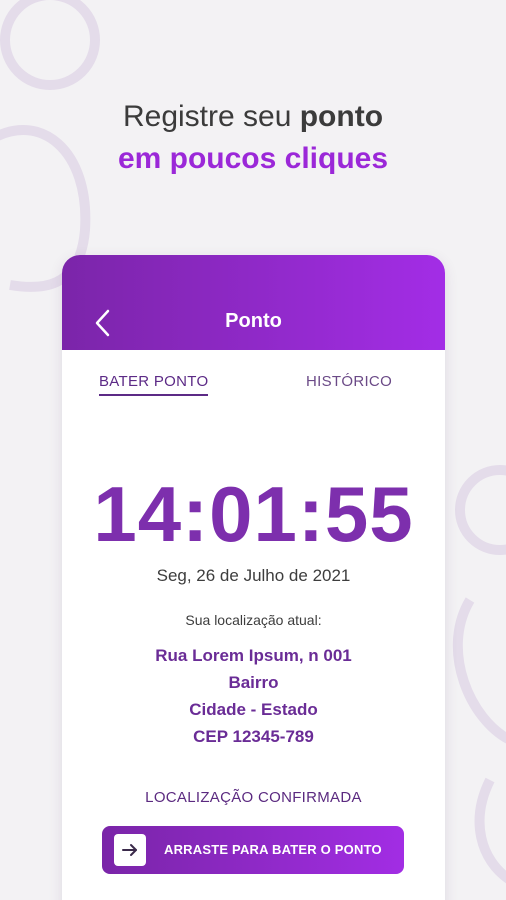 Image resolution: width=506 pixels, height=900 pixels. I want to click on swipe-label: ARRASTE PARA BATER O PONTO, so click(273, 849).